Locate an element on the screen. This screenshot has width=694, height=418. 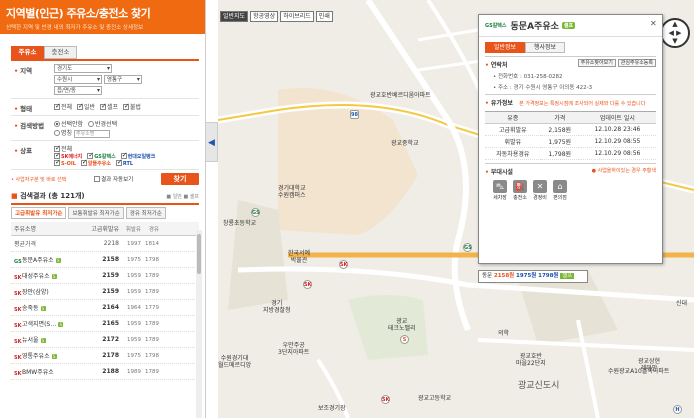
table-row: GS동문A주유소 S 2158 1975 1798 is located at coordinates (105, 260).